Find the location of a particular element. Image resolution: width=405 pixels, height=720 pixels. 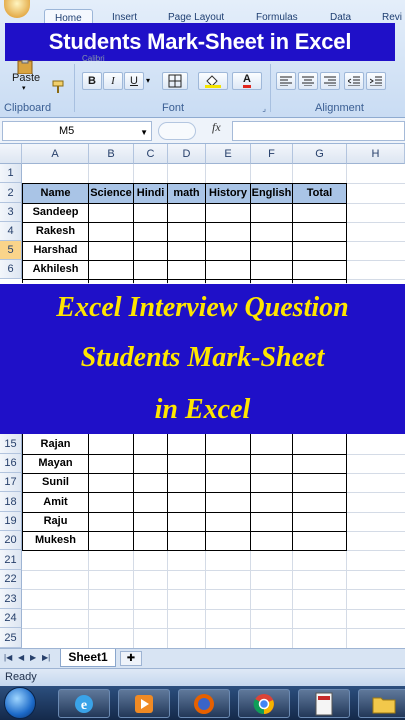

tally-erp9-icon is located at coordinates (324, 703).